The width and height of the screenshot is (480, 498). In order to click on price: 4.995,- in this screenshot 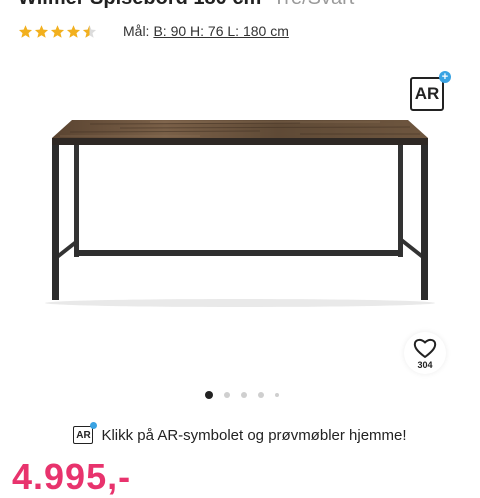, I will do `click(72, 476)`.